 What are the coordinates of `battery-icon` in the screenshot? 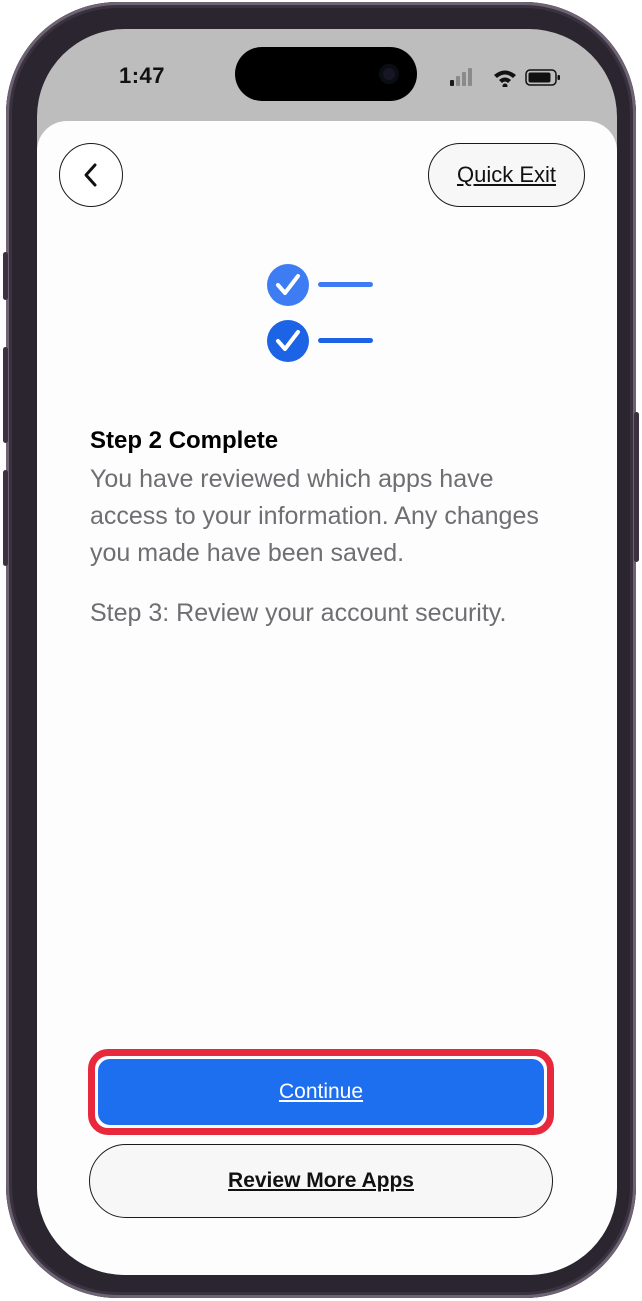 It's located at (542, 77).